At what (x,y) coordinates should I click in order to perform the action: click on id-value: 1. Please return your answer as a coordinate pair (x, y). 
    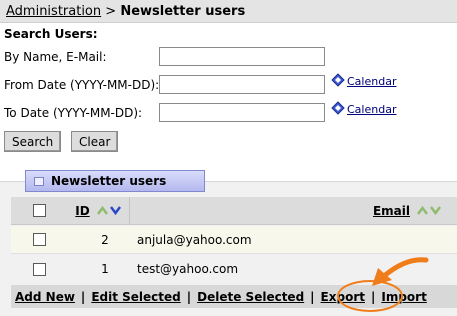
    Looking at the image, I should click on (105, 269).